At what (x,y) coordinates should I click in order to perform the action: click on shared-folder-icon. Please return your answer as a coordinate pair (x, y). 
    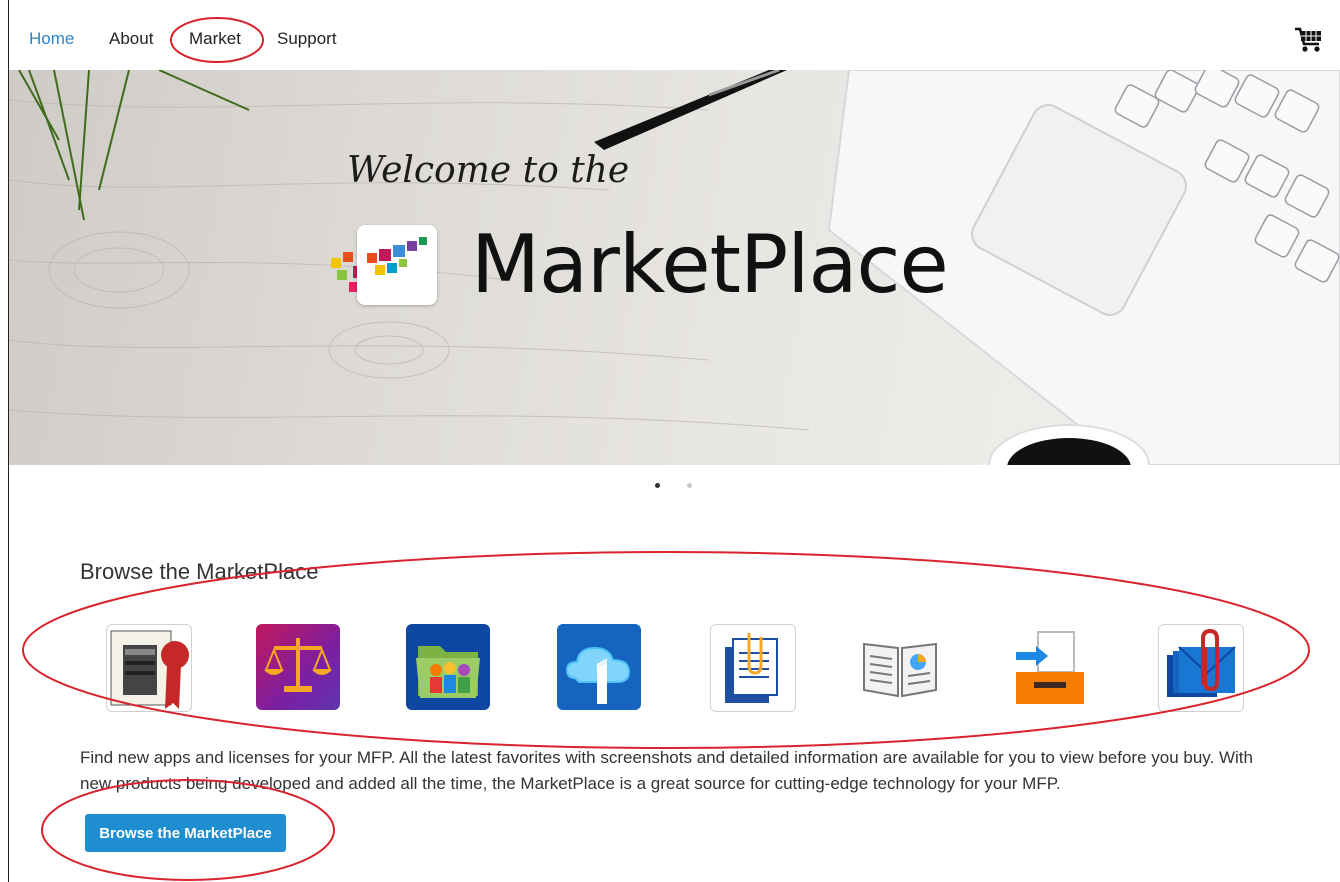
    Looking at the image, I should click on (448, 667).